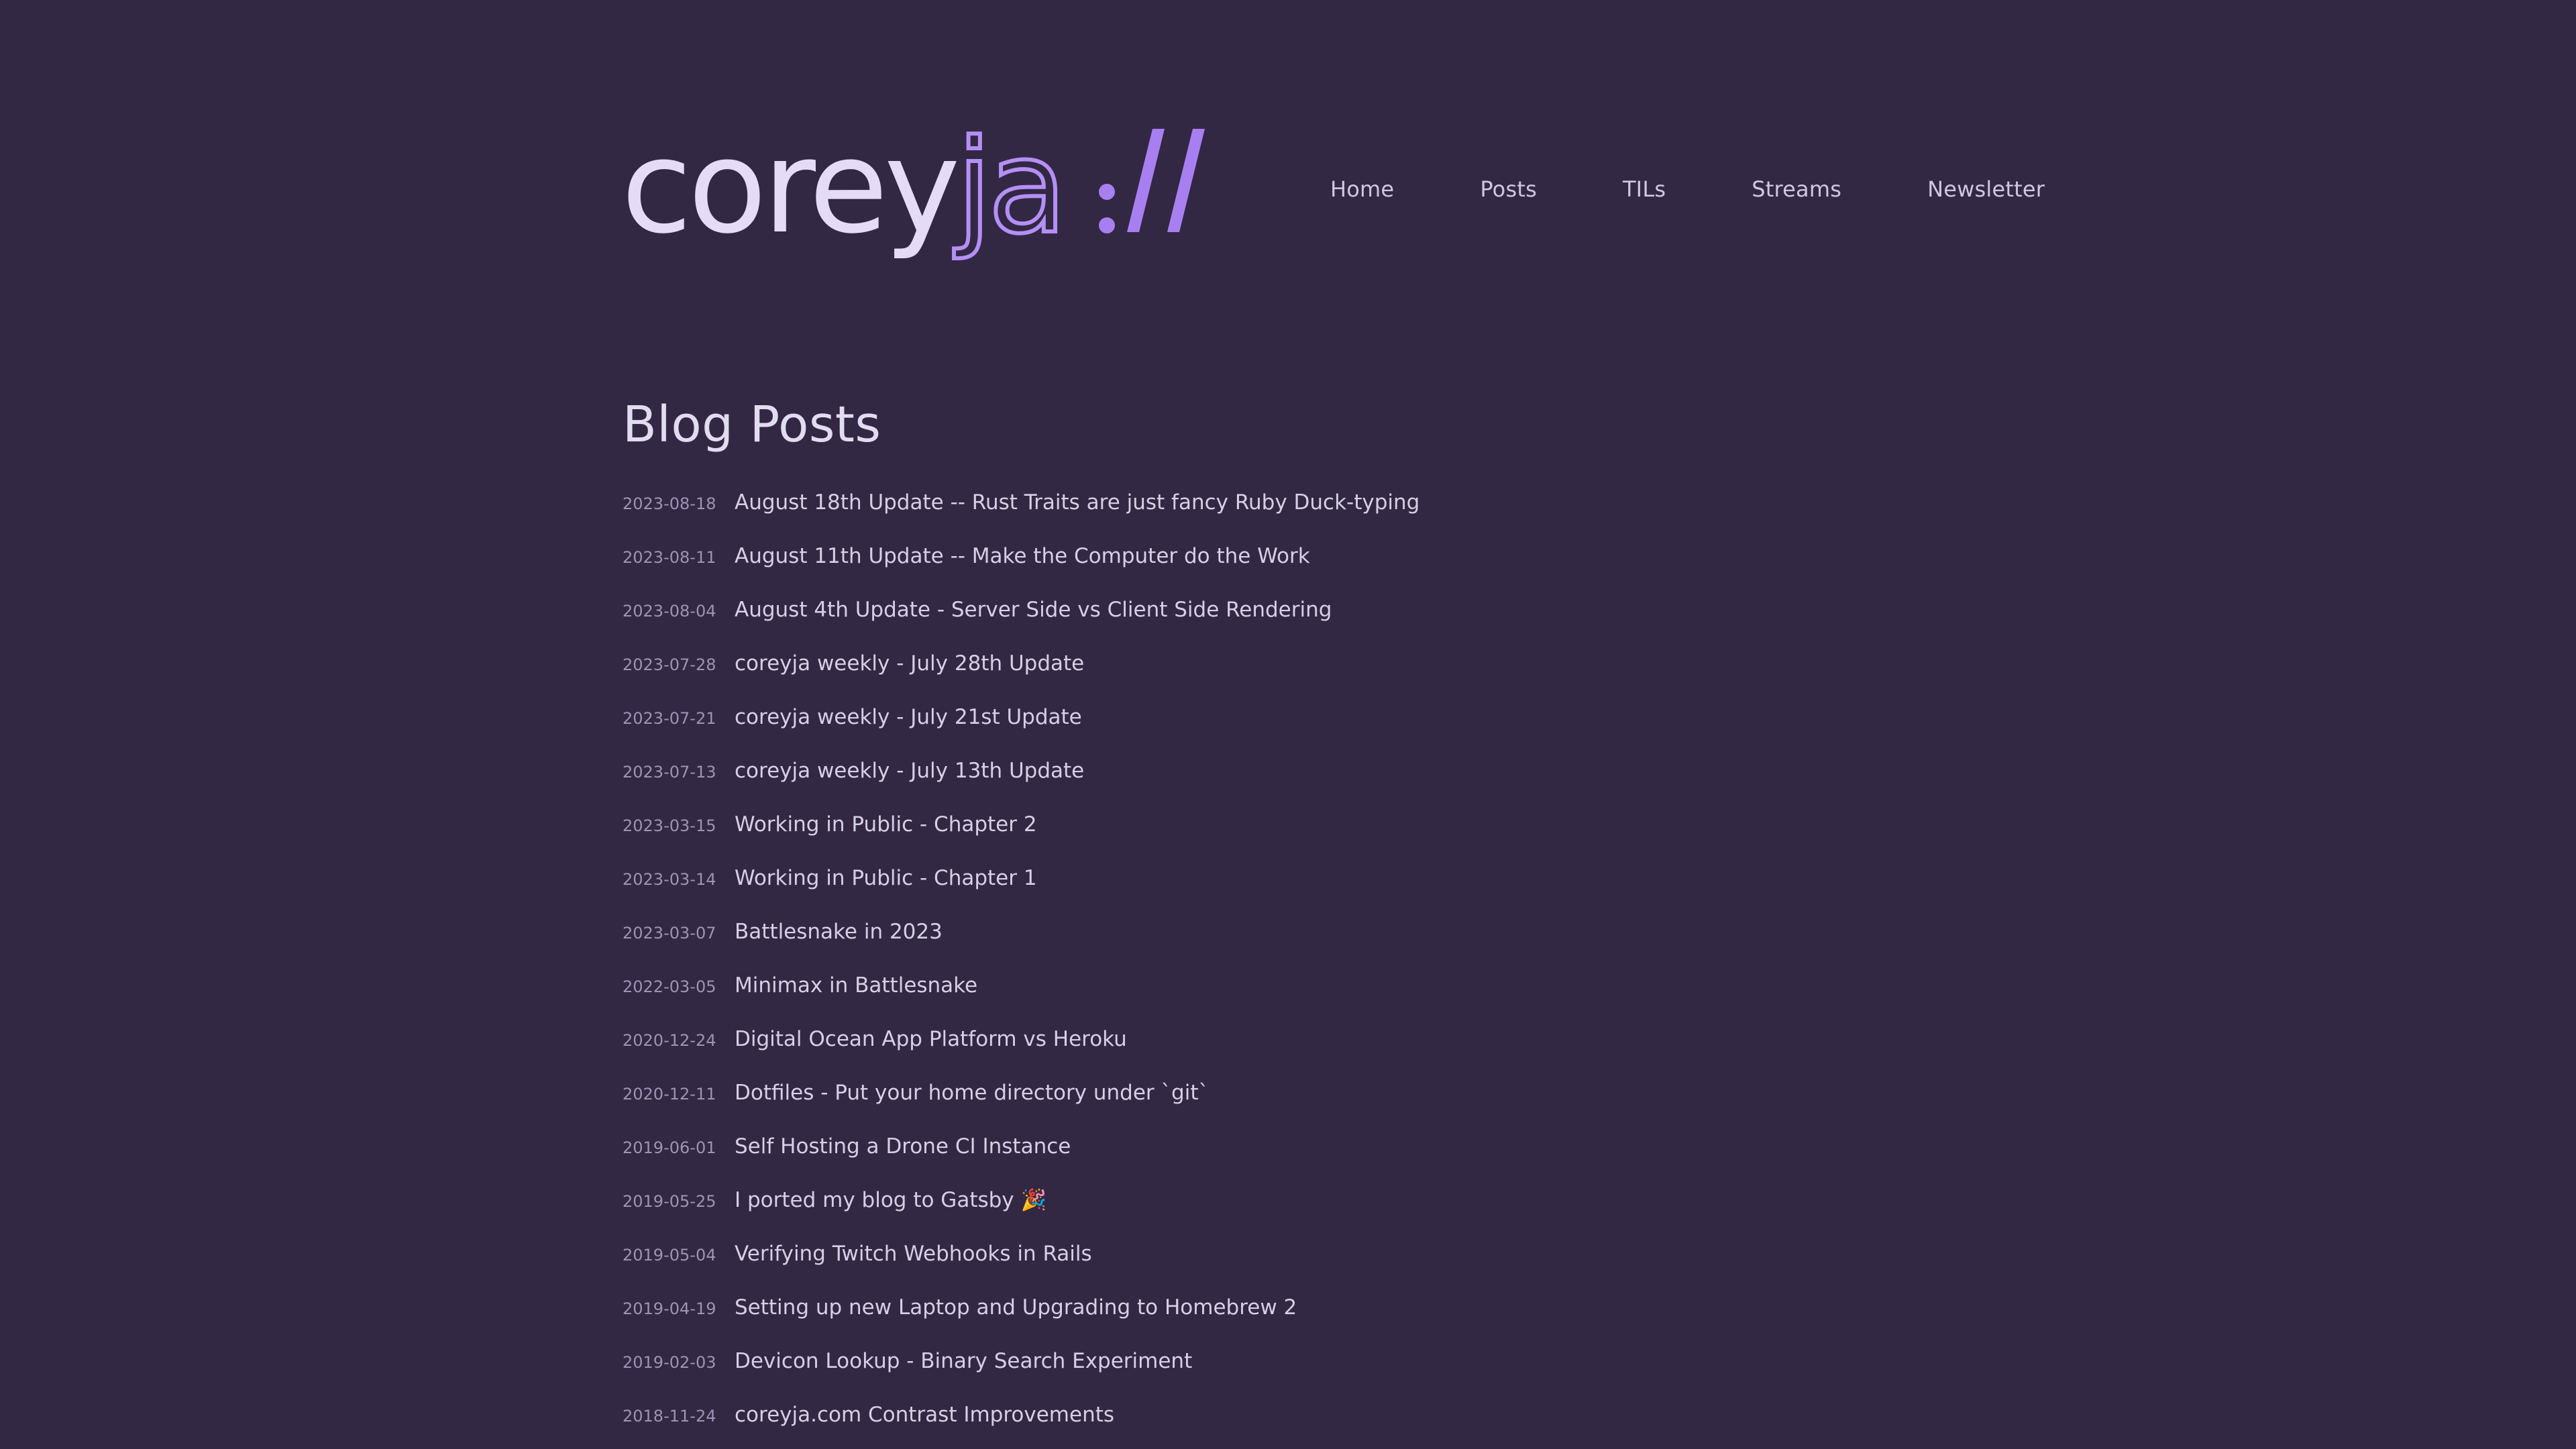 Image resolution: width=2576 pixels, height=1449 pixels. I want to click on site-logo: coreyja, so click(916, 194).